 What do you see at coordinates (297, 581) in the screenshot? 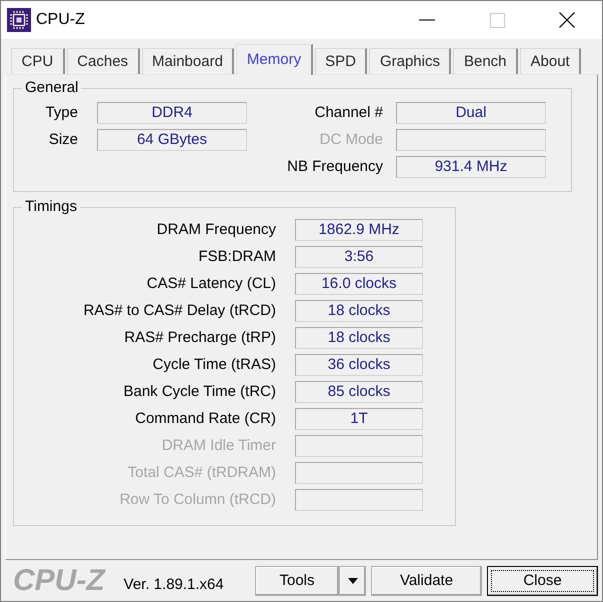
I see `tools-button: Tools` at bounding box center [297, 581].